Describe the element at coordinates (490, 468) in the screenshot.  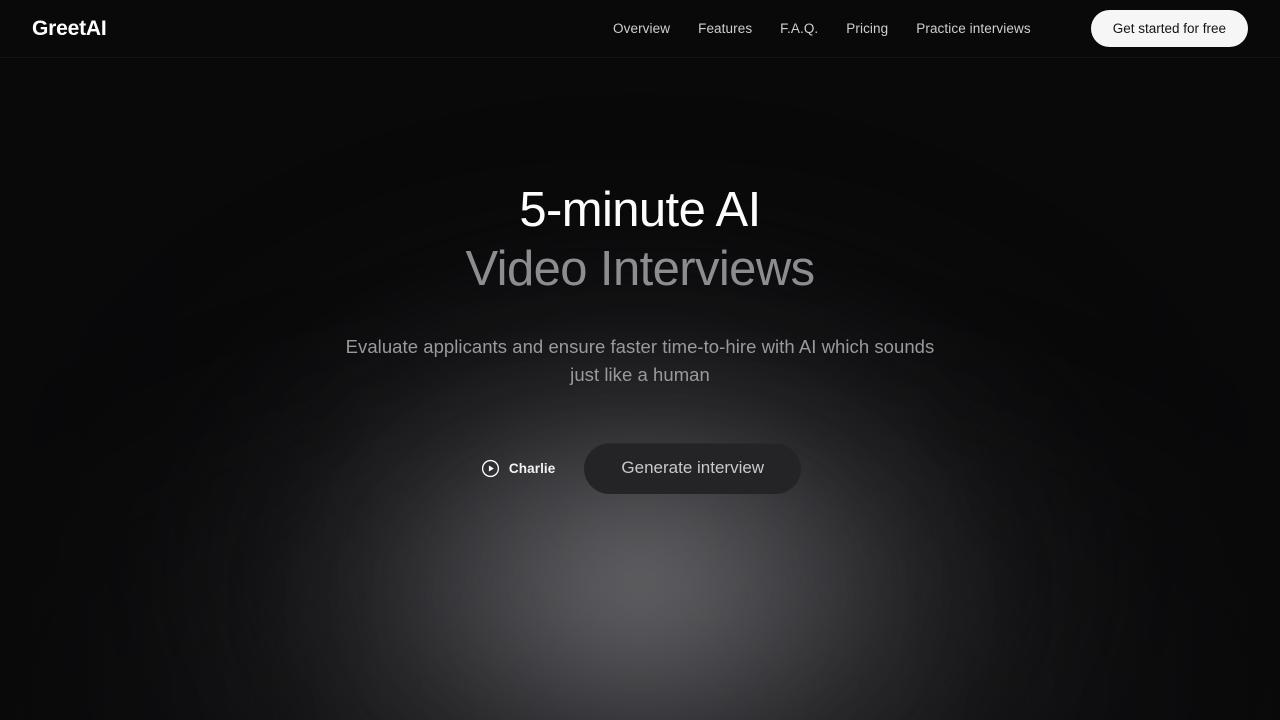
I see `play-circle-icon` at that location.